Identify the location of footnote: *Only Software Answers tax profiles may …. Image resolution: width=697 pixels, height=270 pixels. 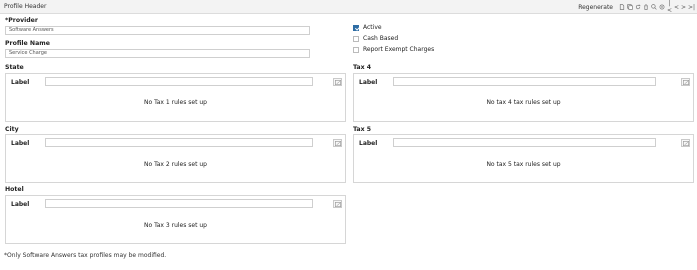
(85, 255).